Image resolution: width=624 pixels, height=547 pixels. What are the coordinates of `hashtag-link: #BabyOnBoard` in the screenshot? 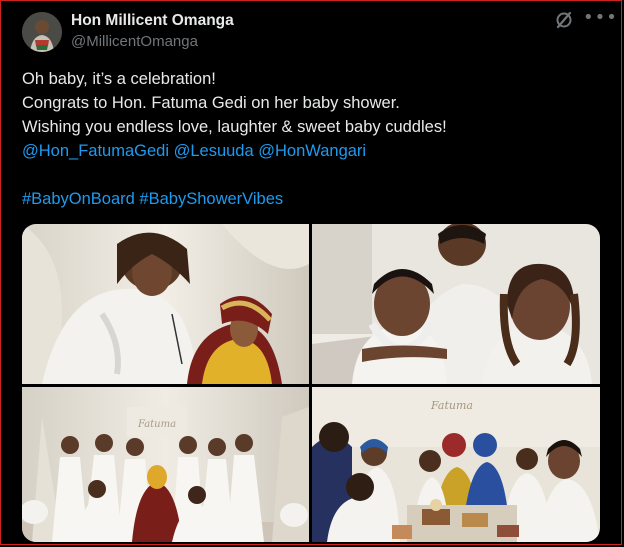 It's located at (78, 199).